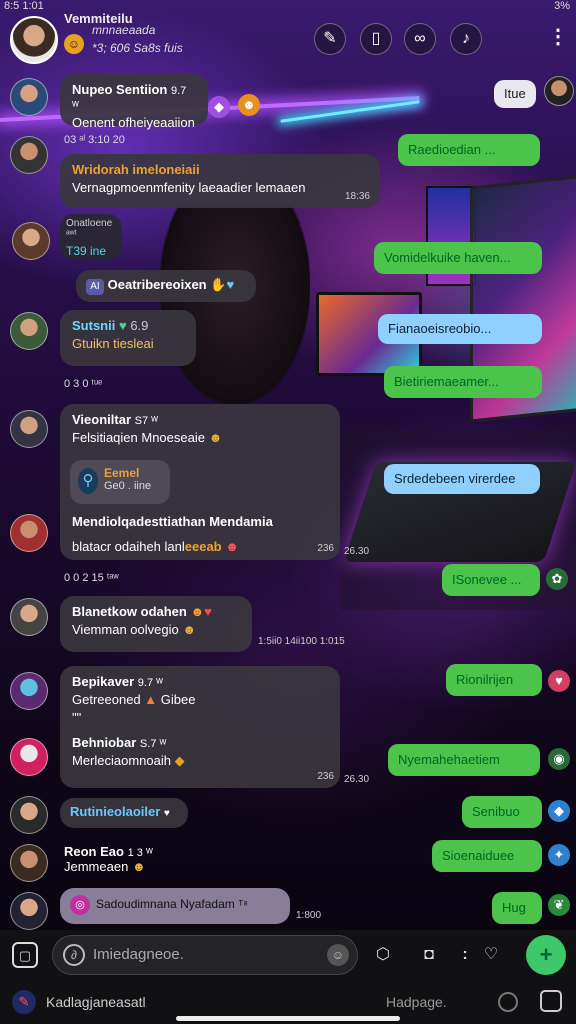 This screenshot has width=576, height=1024. What do you see at coordinates (559, 91) in the screenshot?
I see `my-avatar` at bounding box center [559, 91].